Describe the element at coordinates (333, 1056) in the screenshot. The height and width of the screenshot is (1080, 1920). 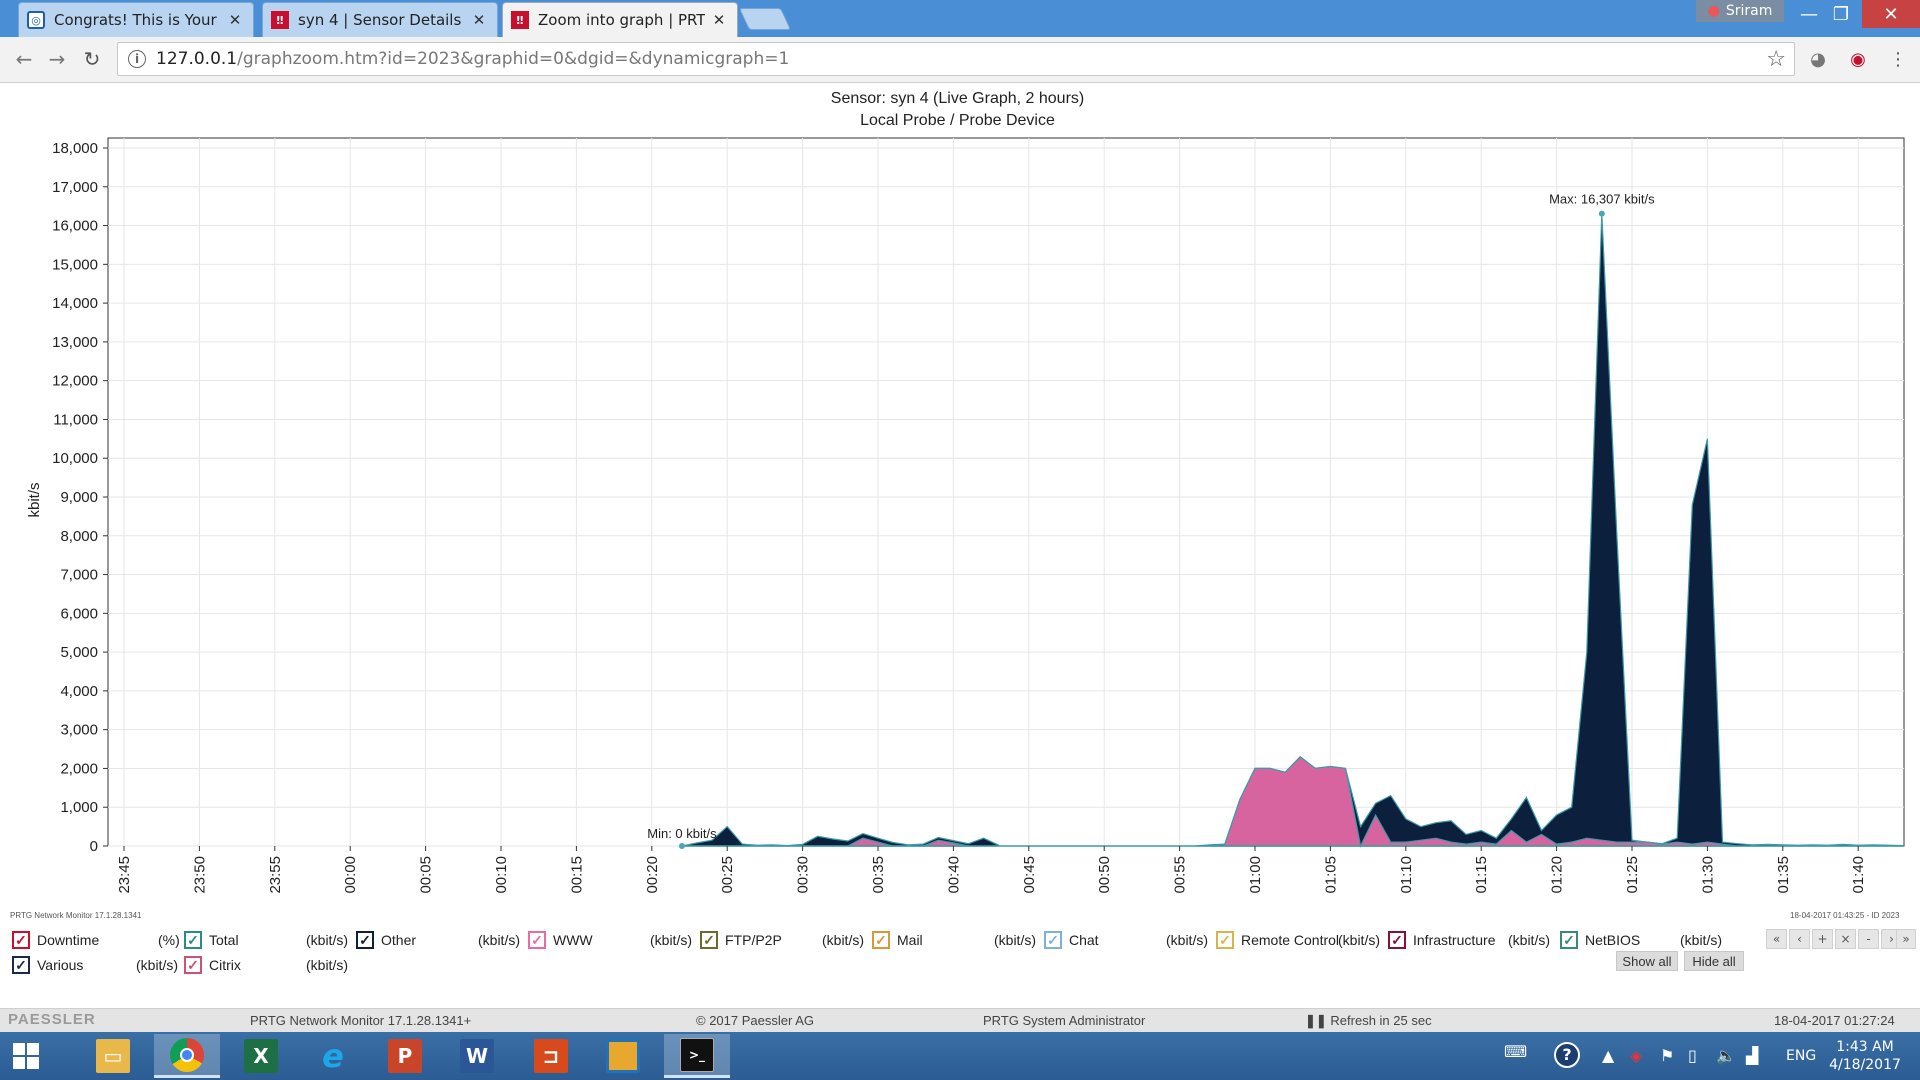
I see `taskbar-internet-explorer: e` at that location.